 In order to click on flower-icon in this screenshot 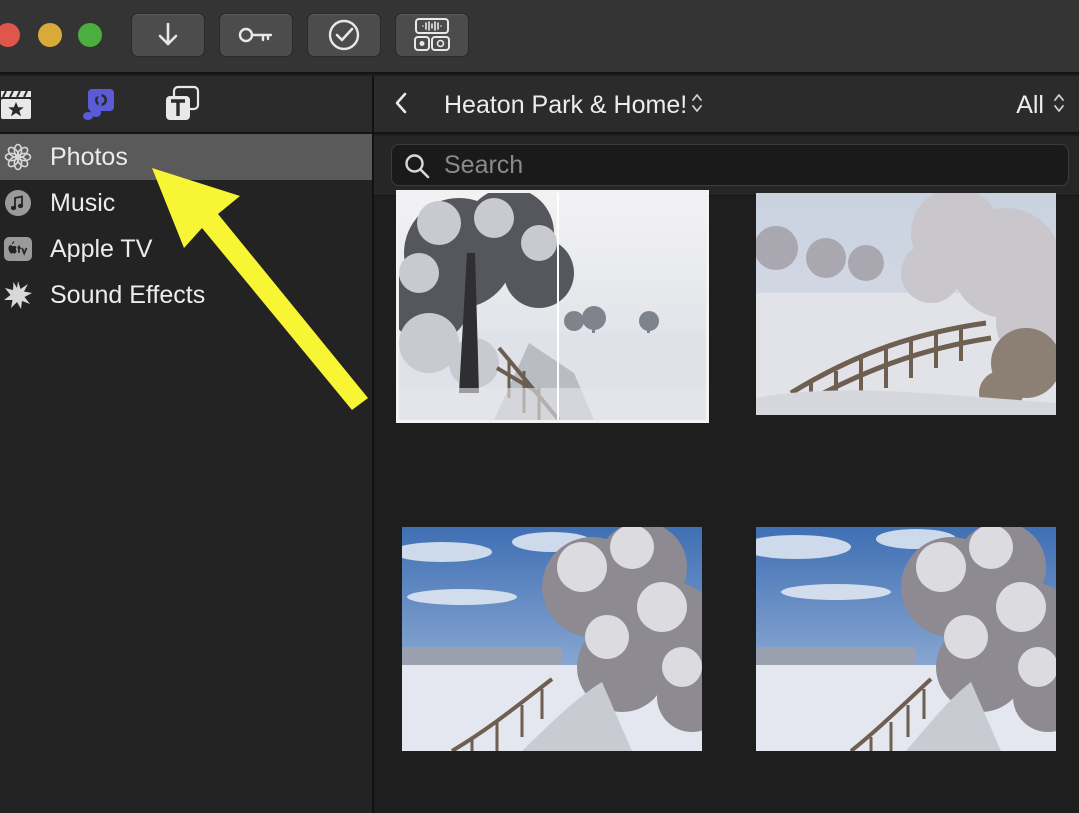, I will do `click(18, 157)`.